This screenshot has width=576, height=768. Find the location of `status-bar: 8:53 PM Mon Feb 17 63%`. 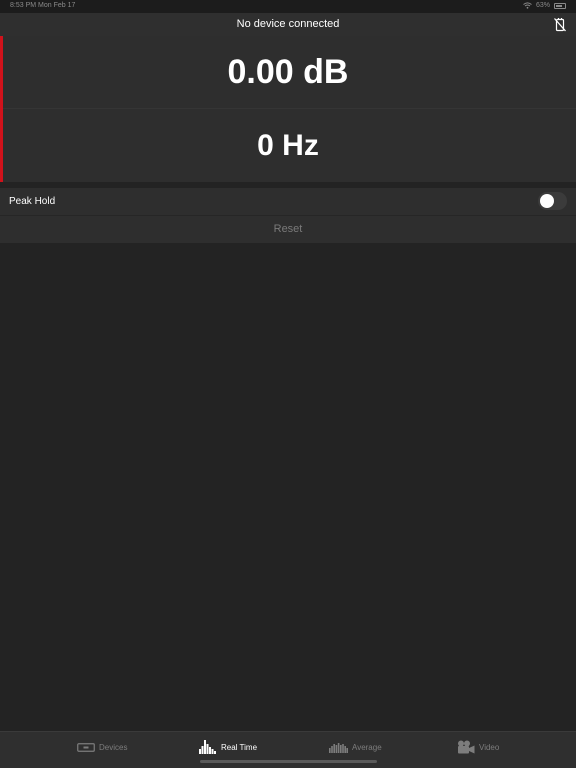

status-bar: 8:53 PM Mon Feb 17 63% is located at coordinates (288, 6).